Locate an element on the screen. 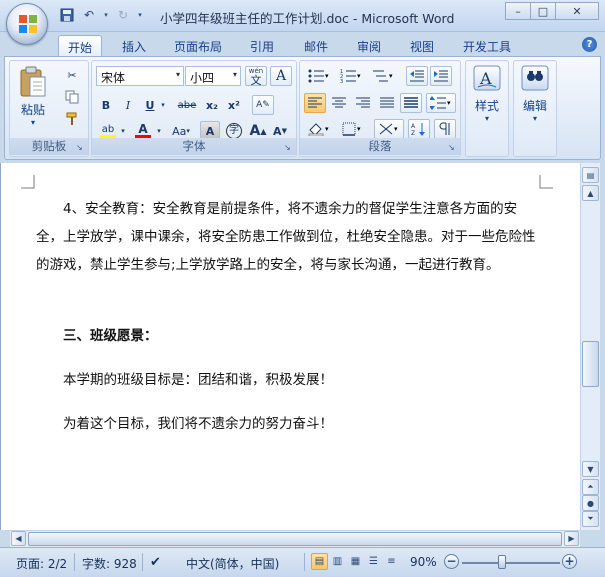 The width and height of the screenshot is (605, 577). scroll-left-icon: ◀ is located at coordinates (18, 538).